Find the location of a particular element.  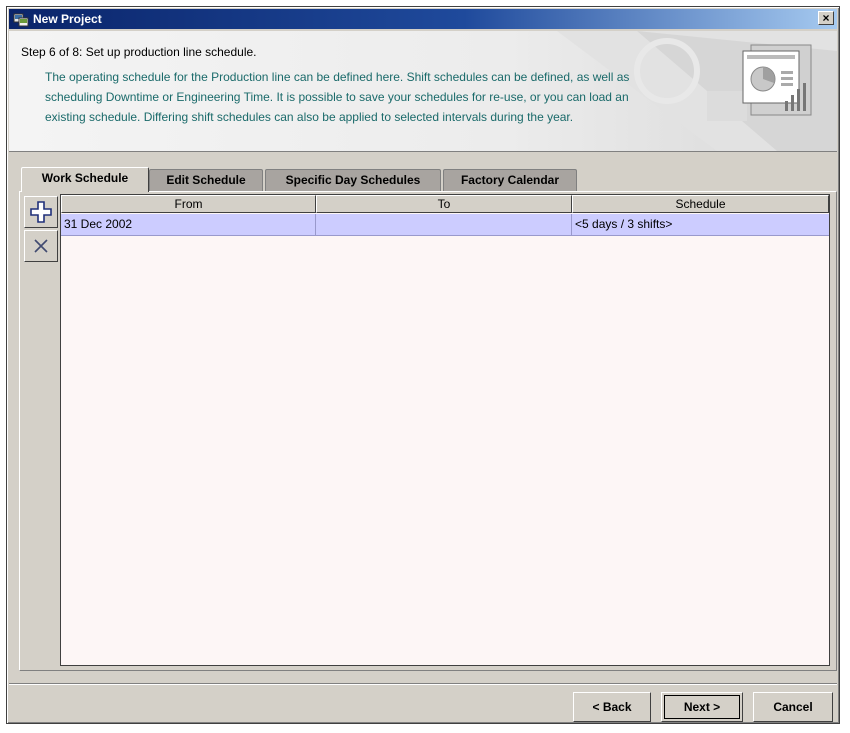

delete-schedule-button is located at coordinates (41, 246).